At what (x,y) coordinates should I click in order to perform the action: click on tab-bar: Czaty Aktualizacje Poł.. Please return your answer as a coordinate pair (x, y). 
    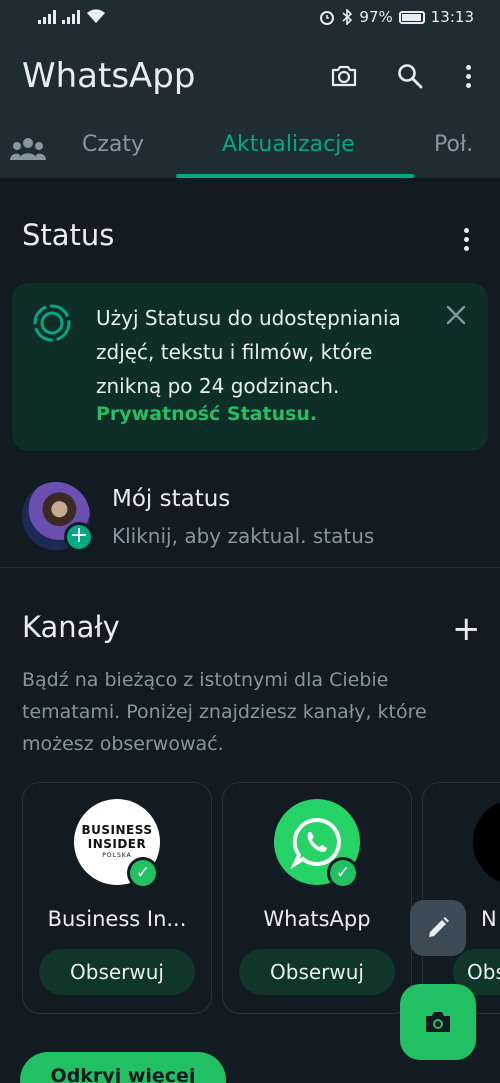
    Looking at the image, I should click on (250, 152).